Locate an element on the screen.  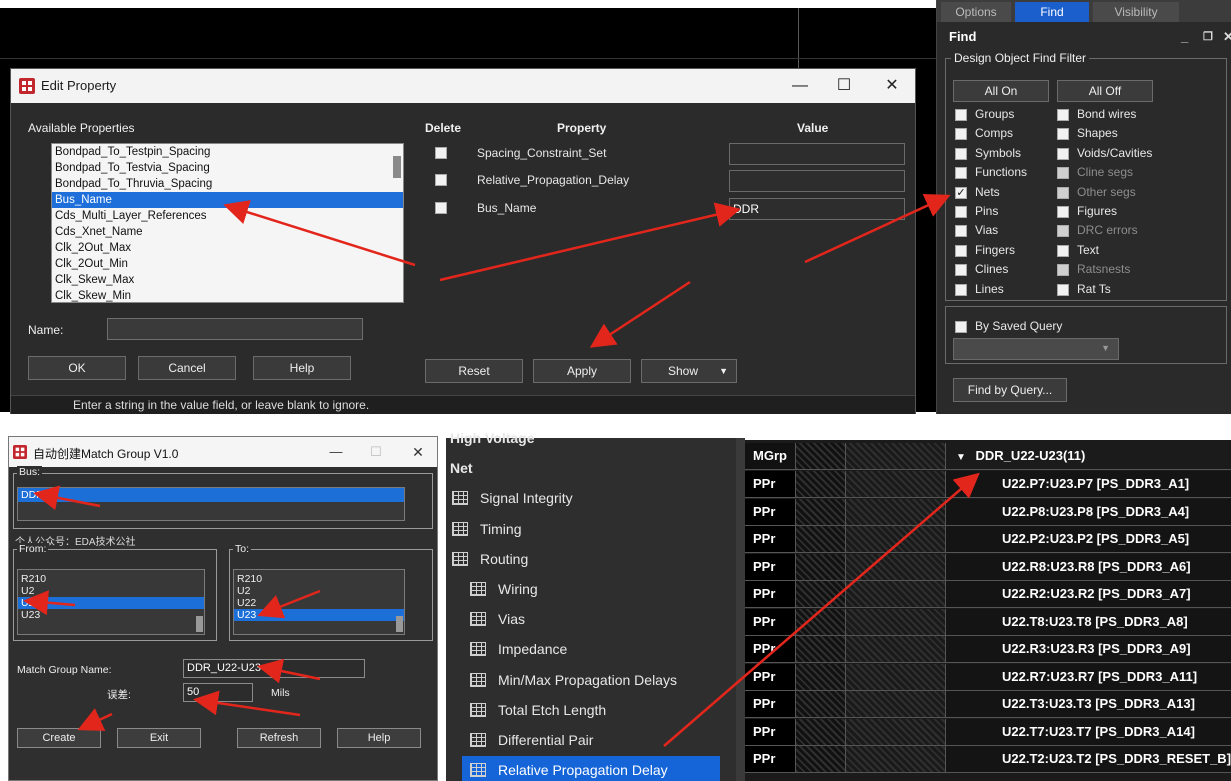
tolerance-input: 50 is located at coordinates (218, 692).